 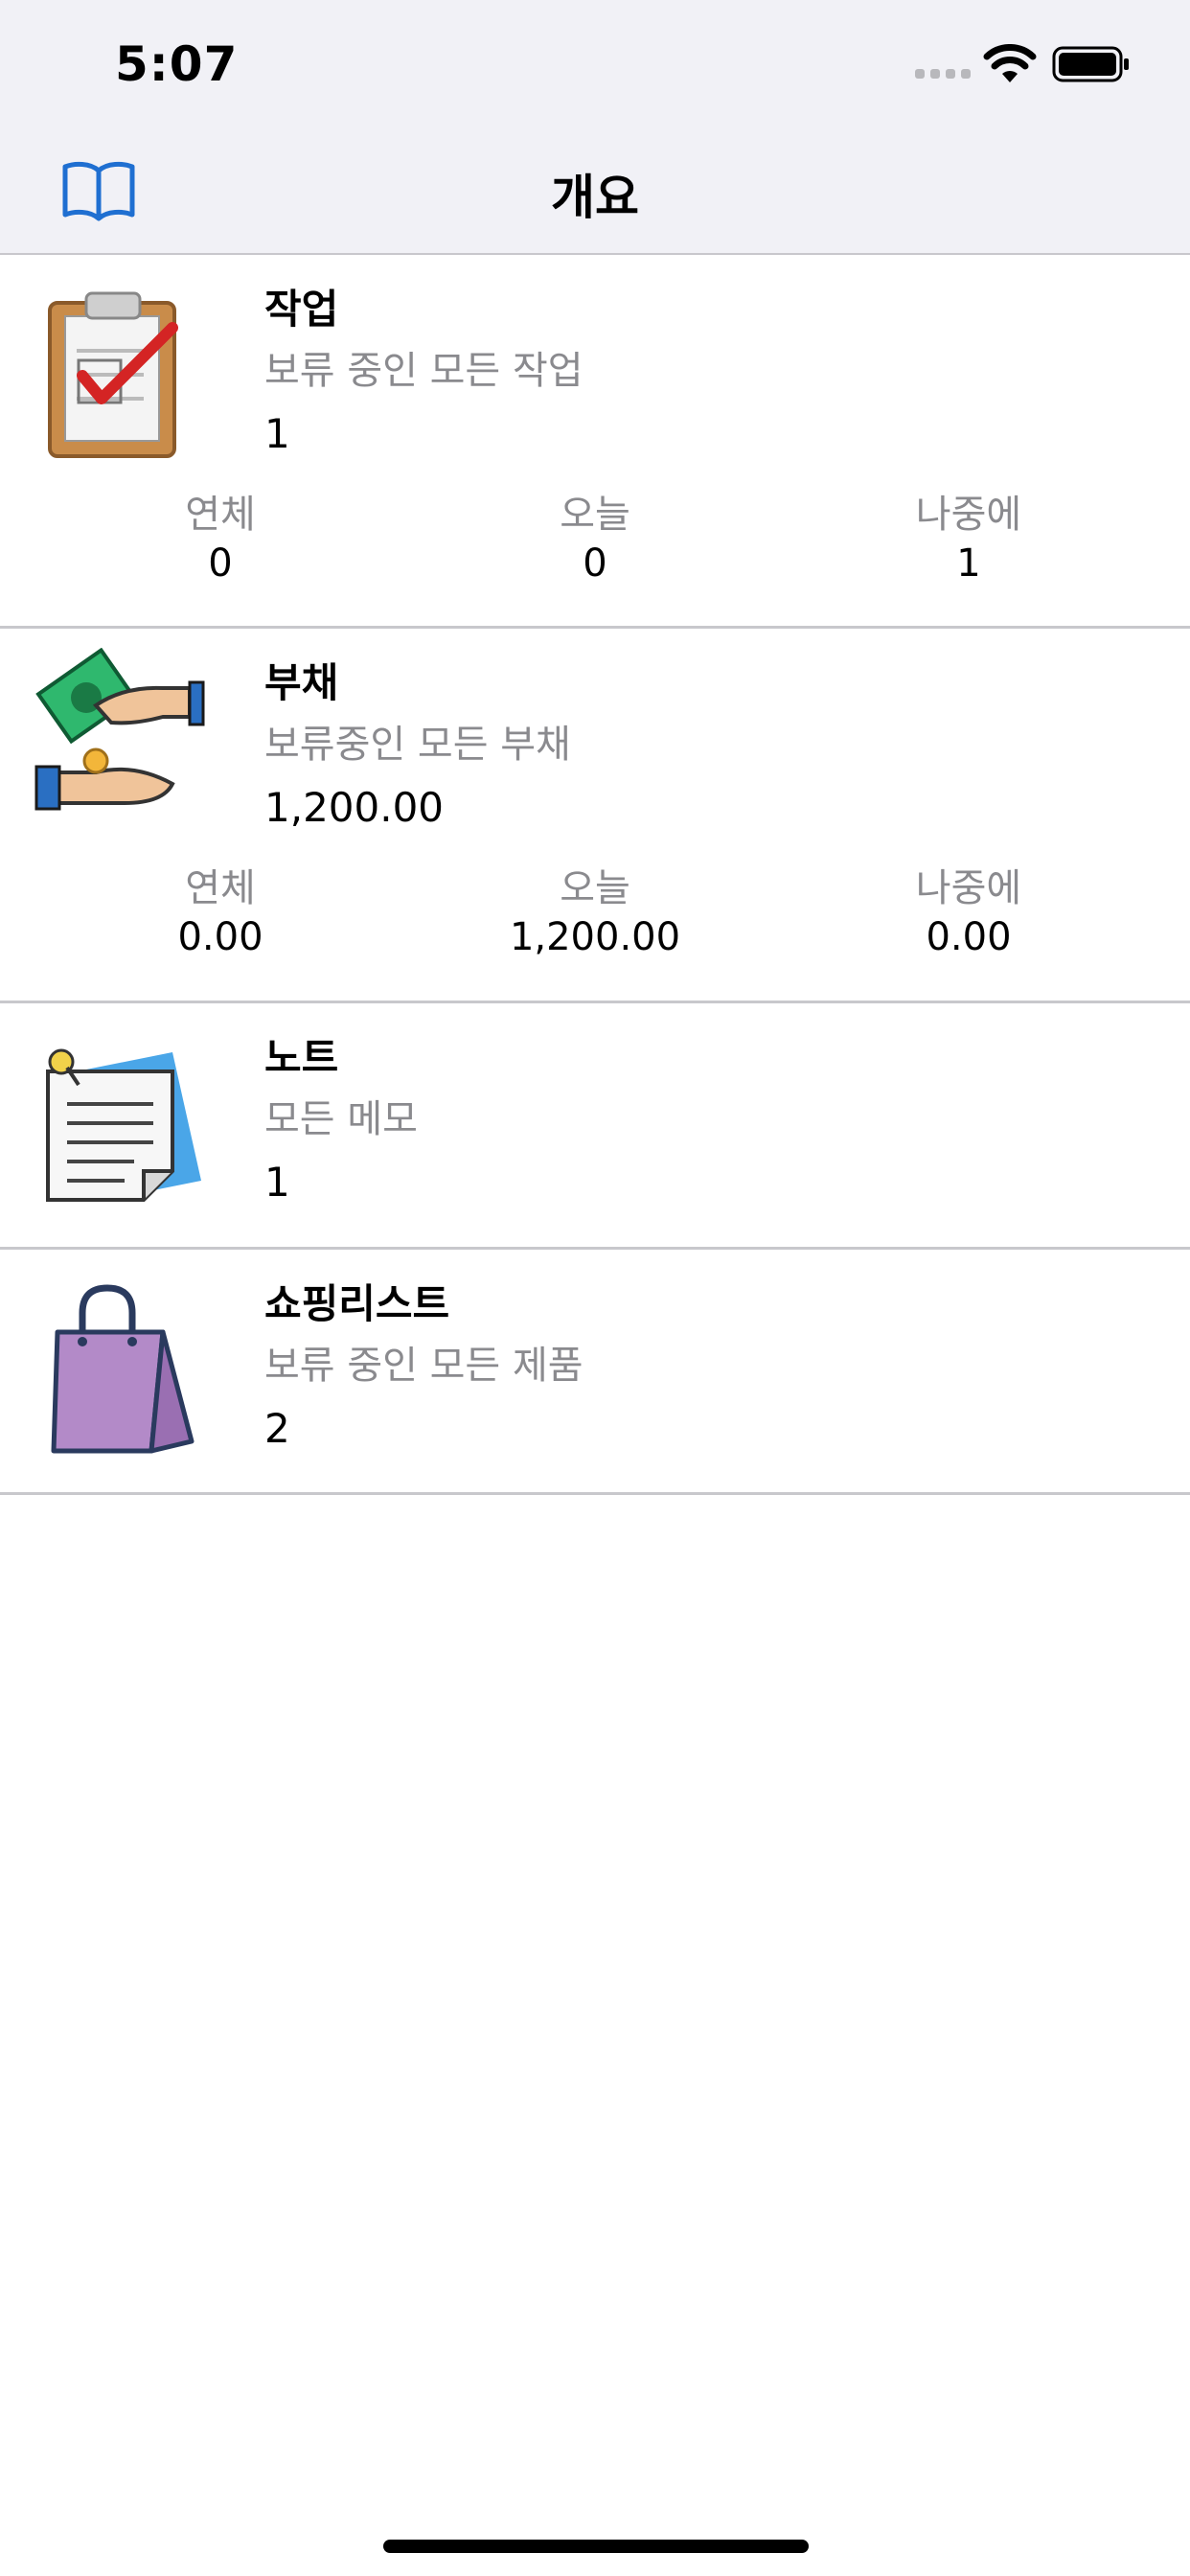 I want to click on row-title: 노트, so click(x=302, y=1057).